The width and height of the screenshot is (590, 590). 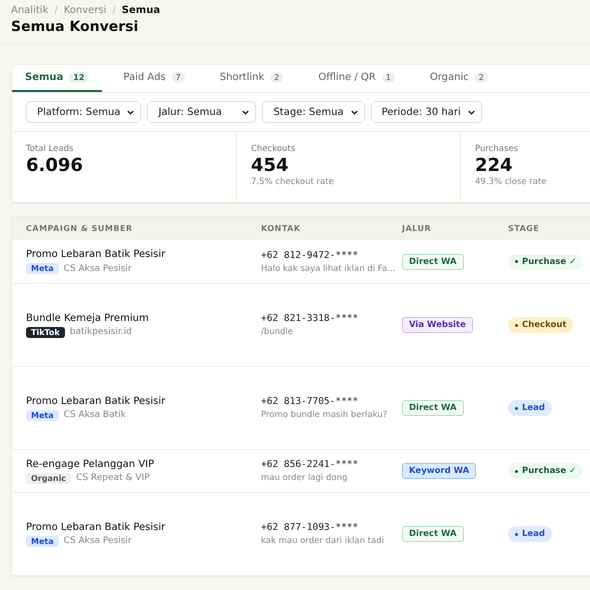 I want to click on stat-value: 224, so click(x=494, y=165).